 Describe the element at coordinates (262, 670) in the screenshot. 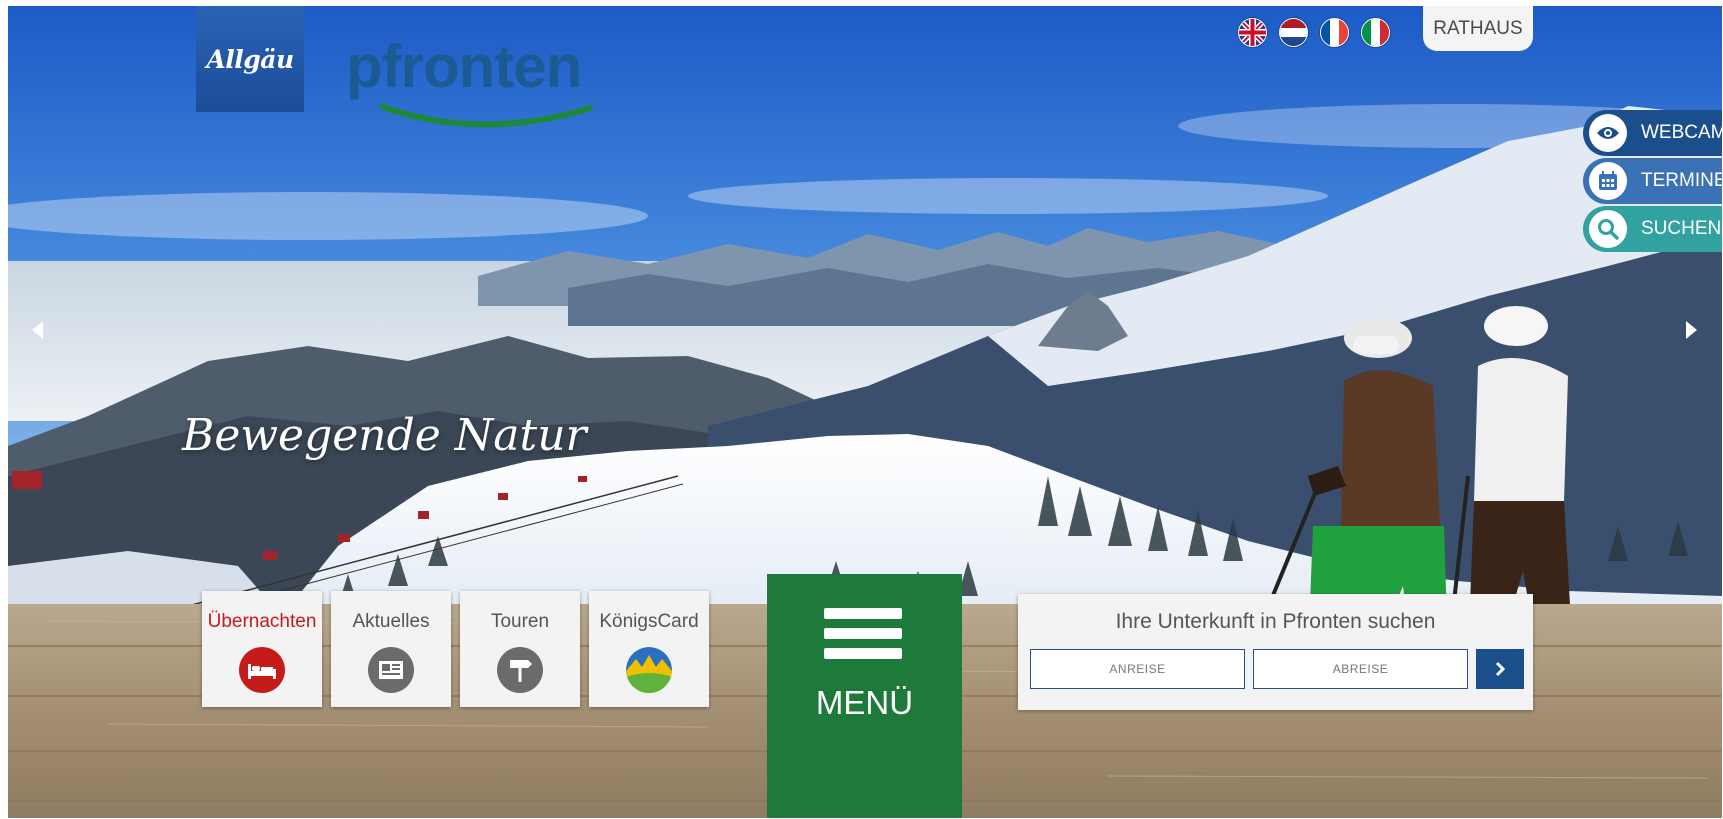

I see `bed-icon` at that location.